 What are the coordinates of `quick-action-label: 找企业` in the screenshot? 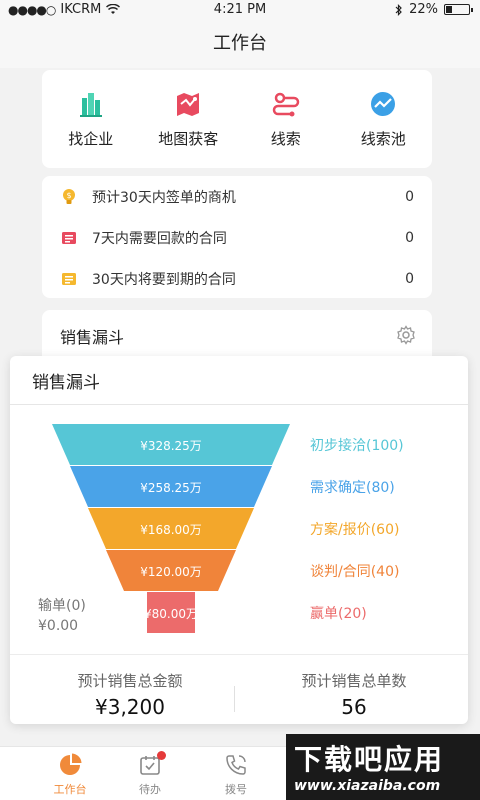 It's located at (91, 139).